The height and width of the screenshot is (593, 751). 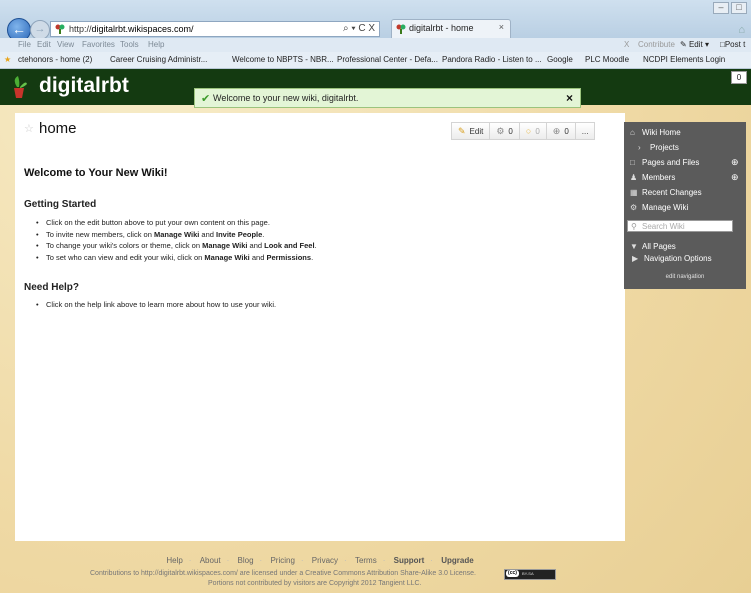 I want to click on sidebar-item-projects: › Projects, so click(x=658, y=147).